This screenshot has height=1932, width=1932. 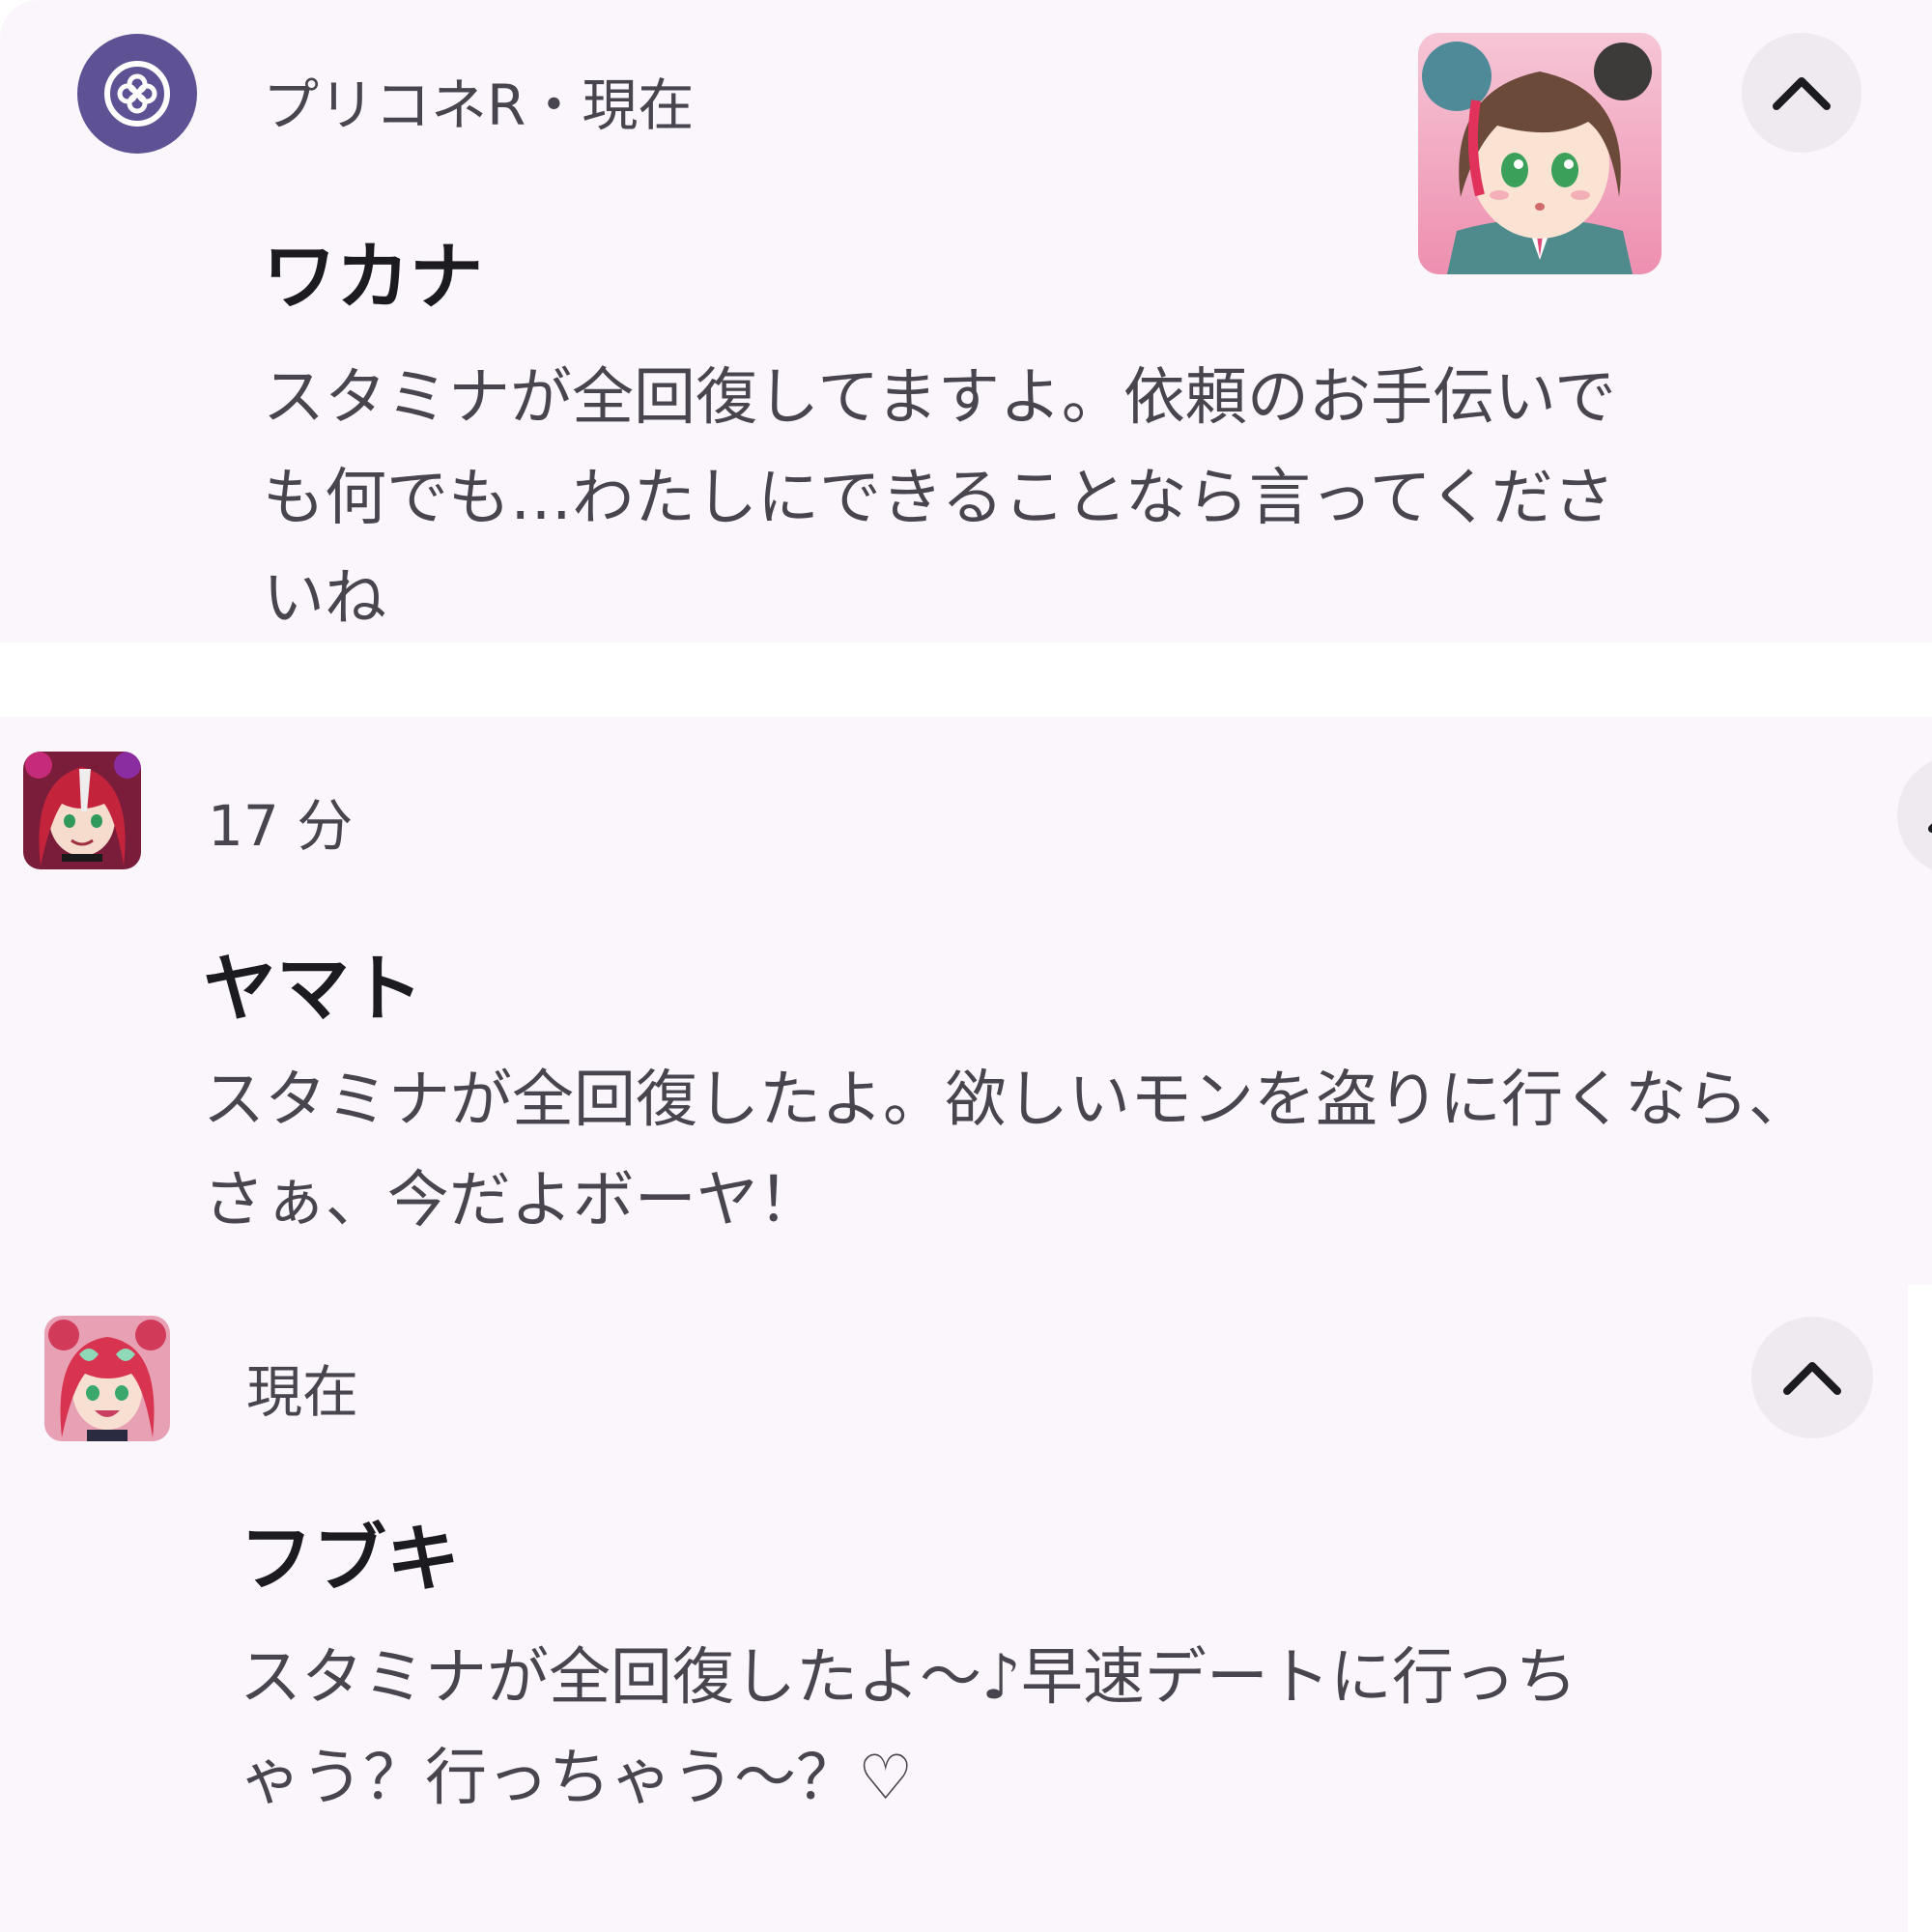 What do you see at coordinates (908, 1728) in the screenshot?
I see `notification-body: スタミナが全回復したよ～♪早速デートに行っち ゃう？行っちゃう～？♡` at bounding box center [908, 1728].